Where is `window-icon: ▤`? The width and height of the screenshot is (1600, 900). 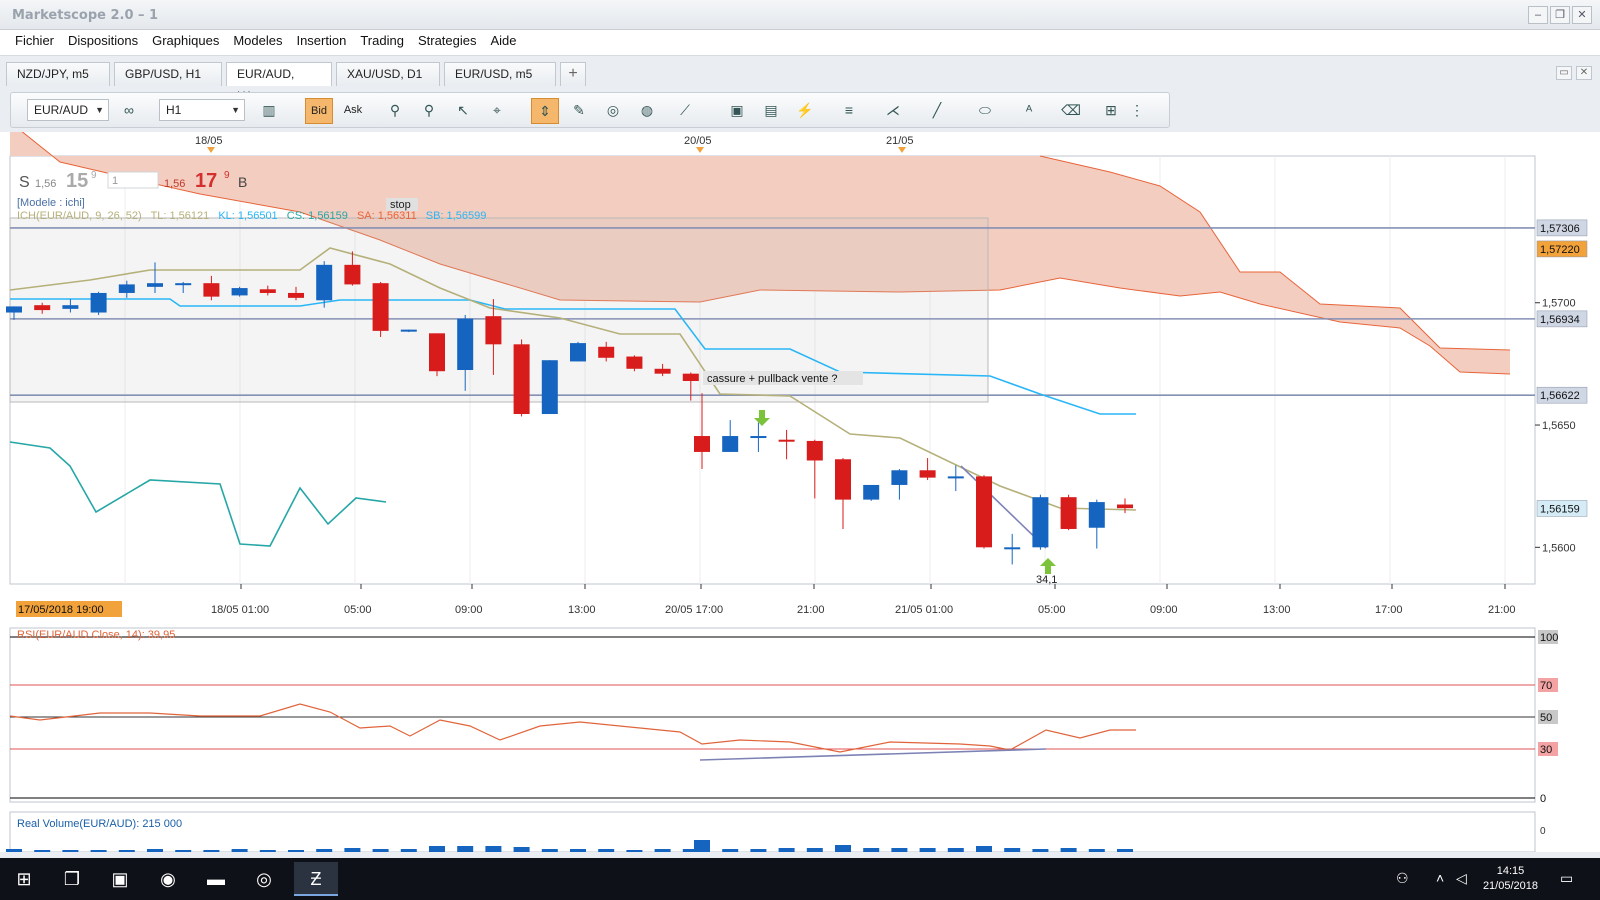 window-icon: ▤ is located at coordinates (771, 111).